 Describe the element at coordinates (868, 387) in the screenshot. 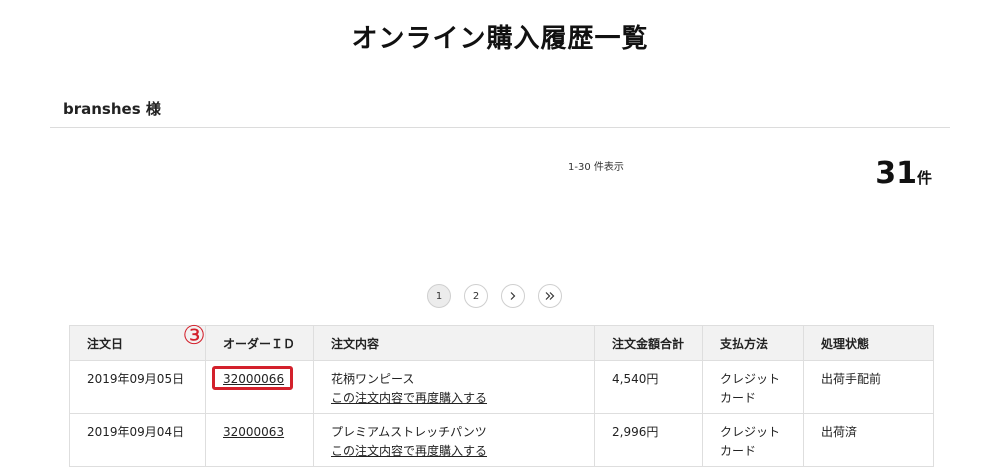

I see `order-status: 出荷手配前` at that location.